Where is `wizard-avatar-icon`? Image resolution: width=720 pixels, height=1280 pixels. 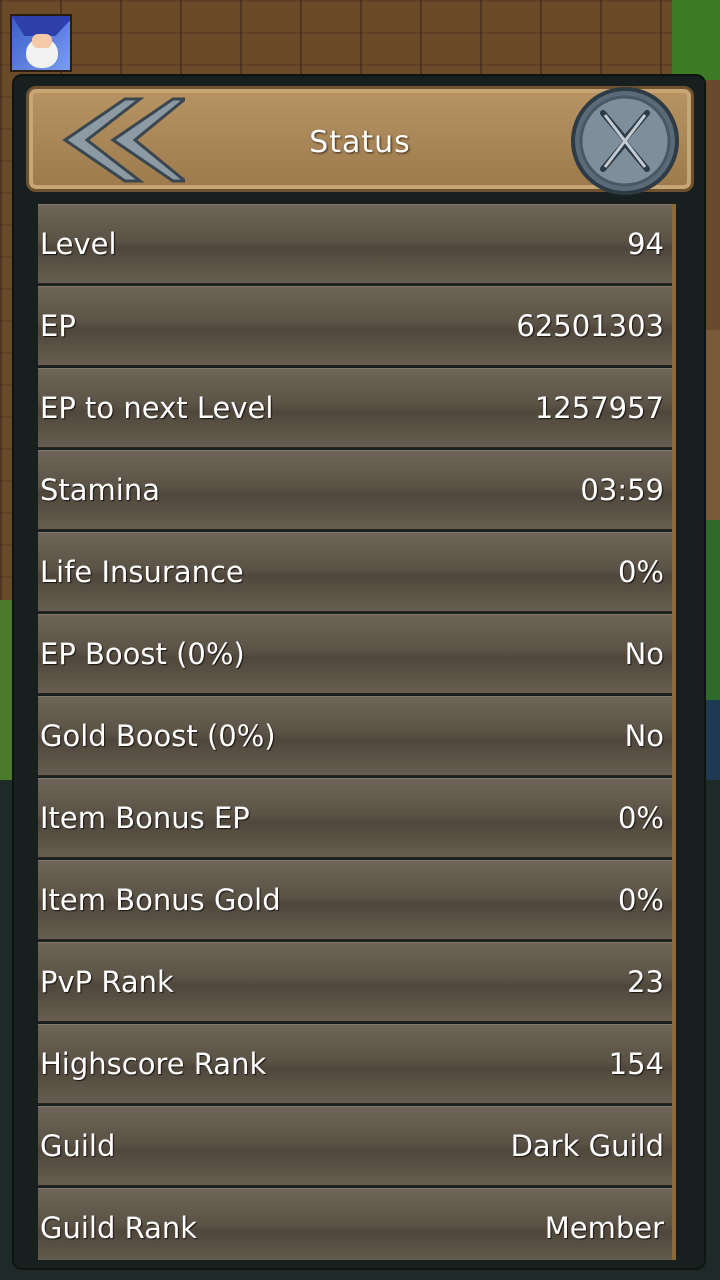 wizard-avatar-icon is located at coordinates (41, 43).